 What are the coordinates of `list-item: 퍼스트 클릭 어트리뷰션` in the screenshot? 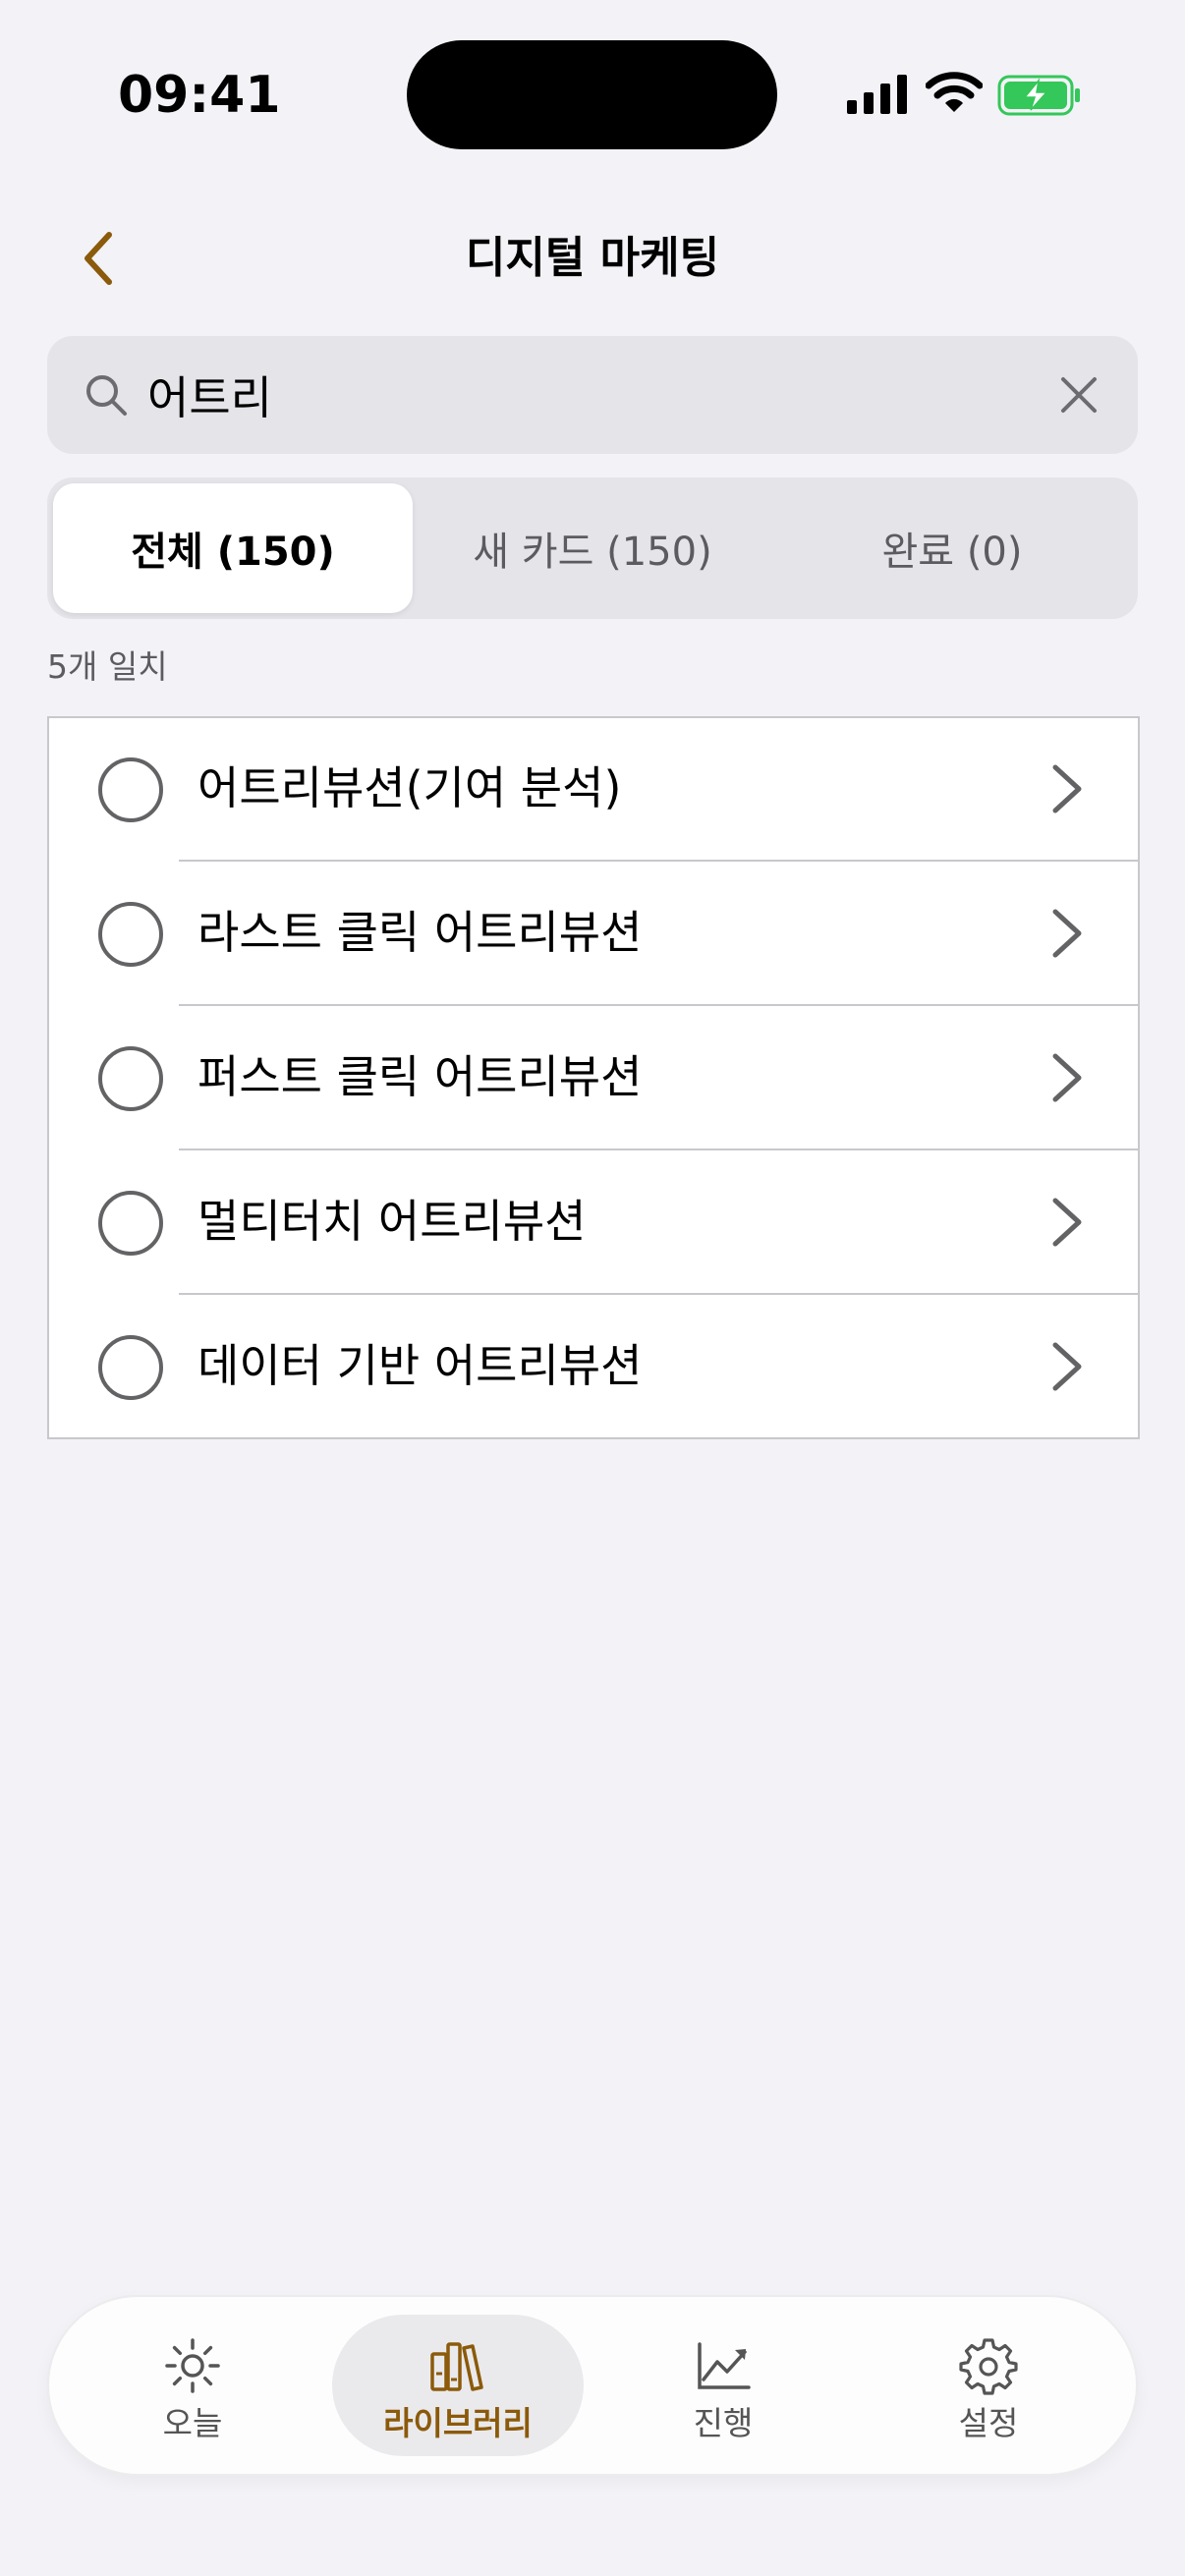 It's located at (594, 1078).